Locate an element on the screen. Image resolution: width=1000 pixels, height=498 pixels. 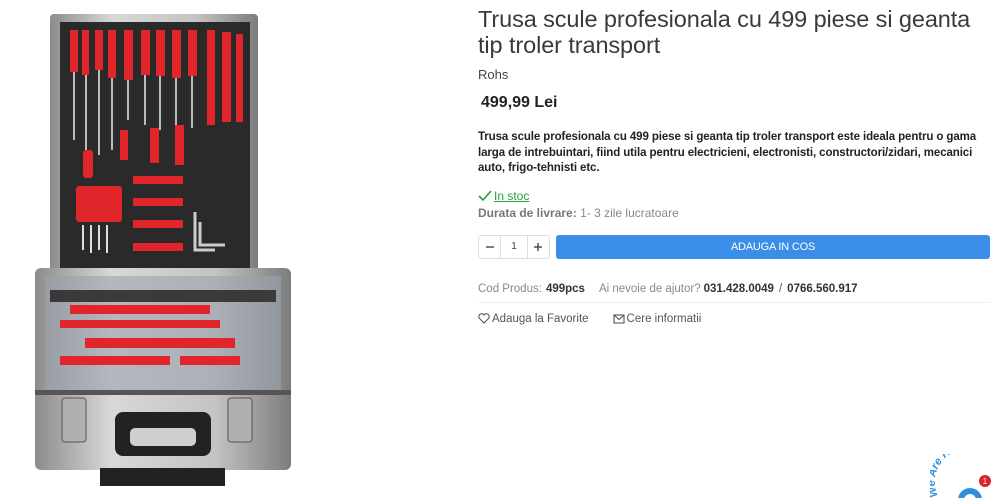
plus-icon is located at coordinates (538, 246).